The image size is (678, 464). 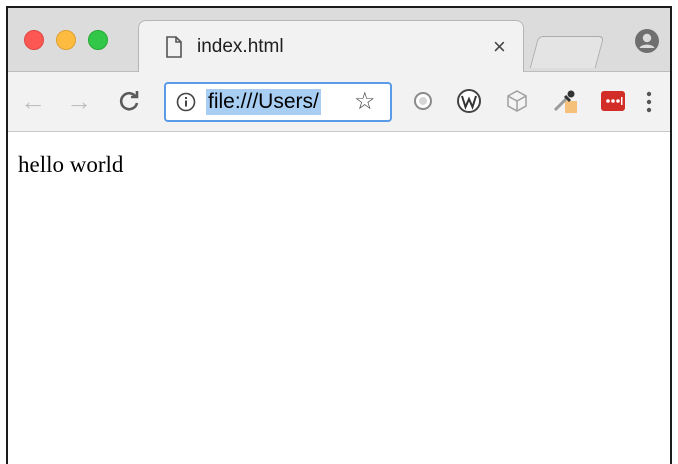 What do you see at coordinates (649, 102) in the screenshot?
I see `more-vertical-icon` at bounding box center [649, 102].